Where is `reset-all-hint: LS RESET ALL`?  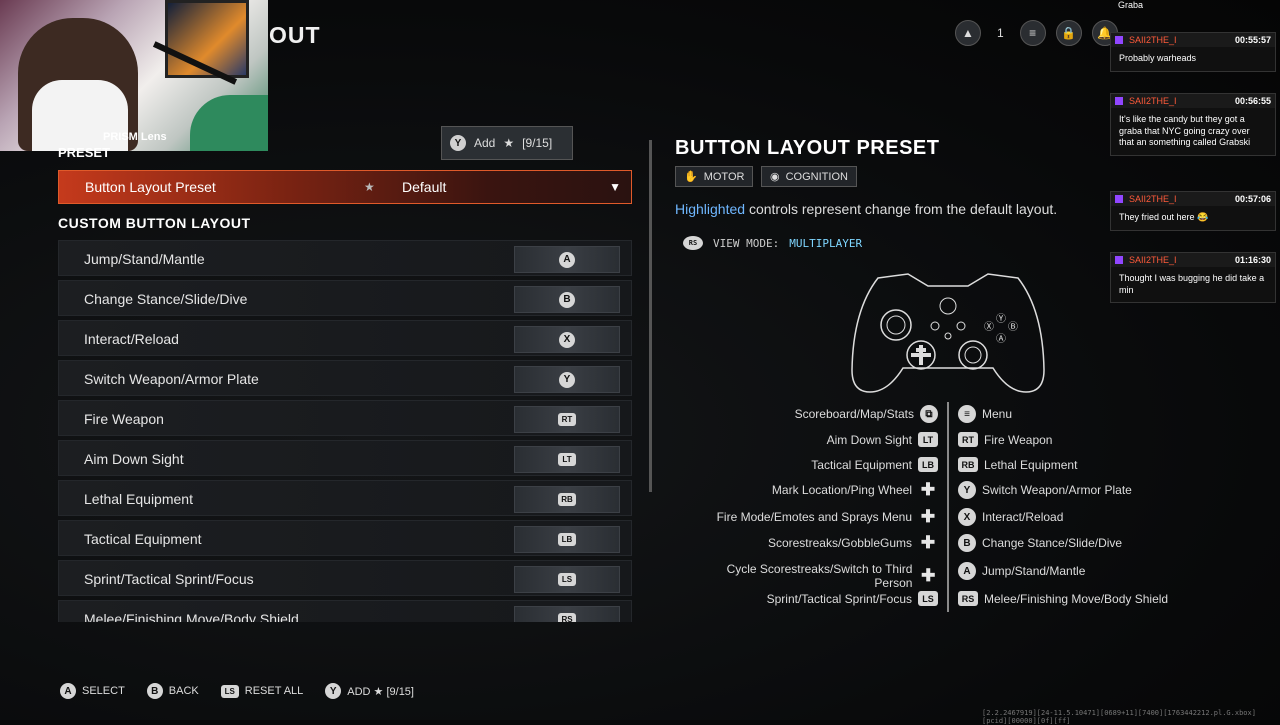
reset-all-hint: LS RESET ALL is located at coordinates (261, 691).